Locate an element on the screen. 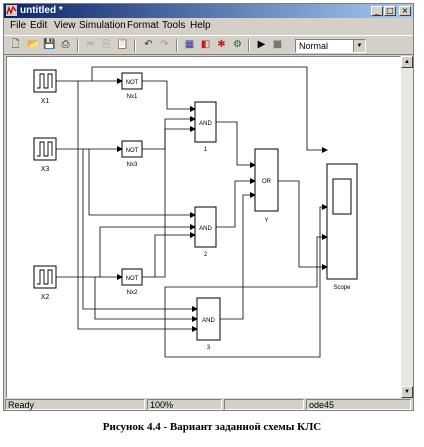 The height and width of the screenshot is (447, 424). stop-simulation-icon: ■ is located at coordinates (277, 45).